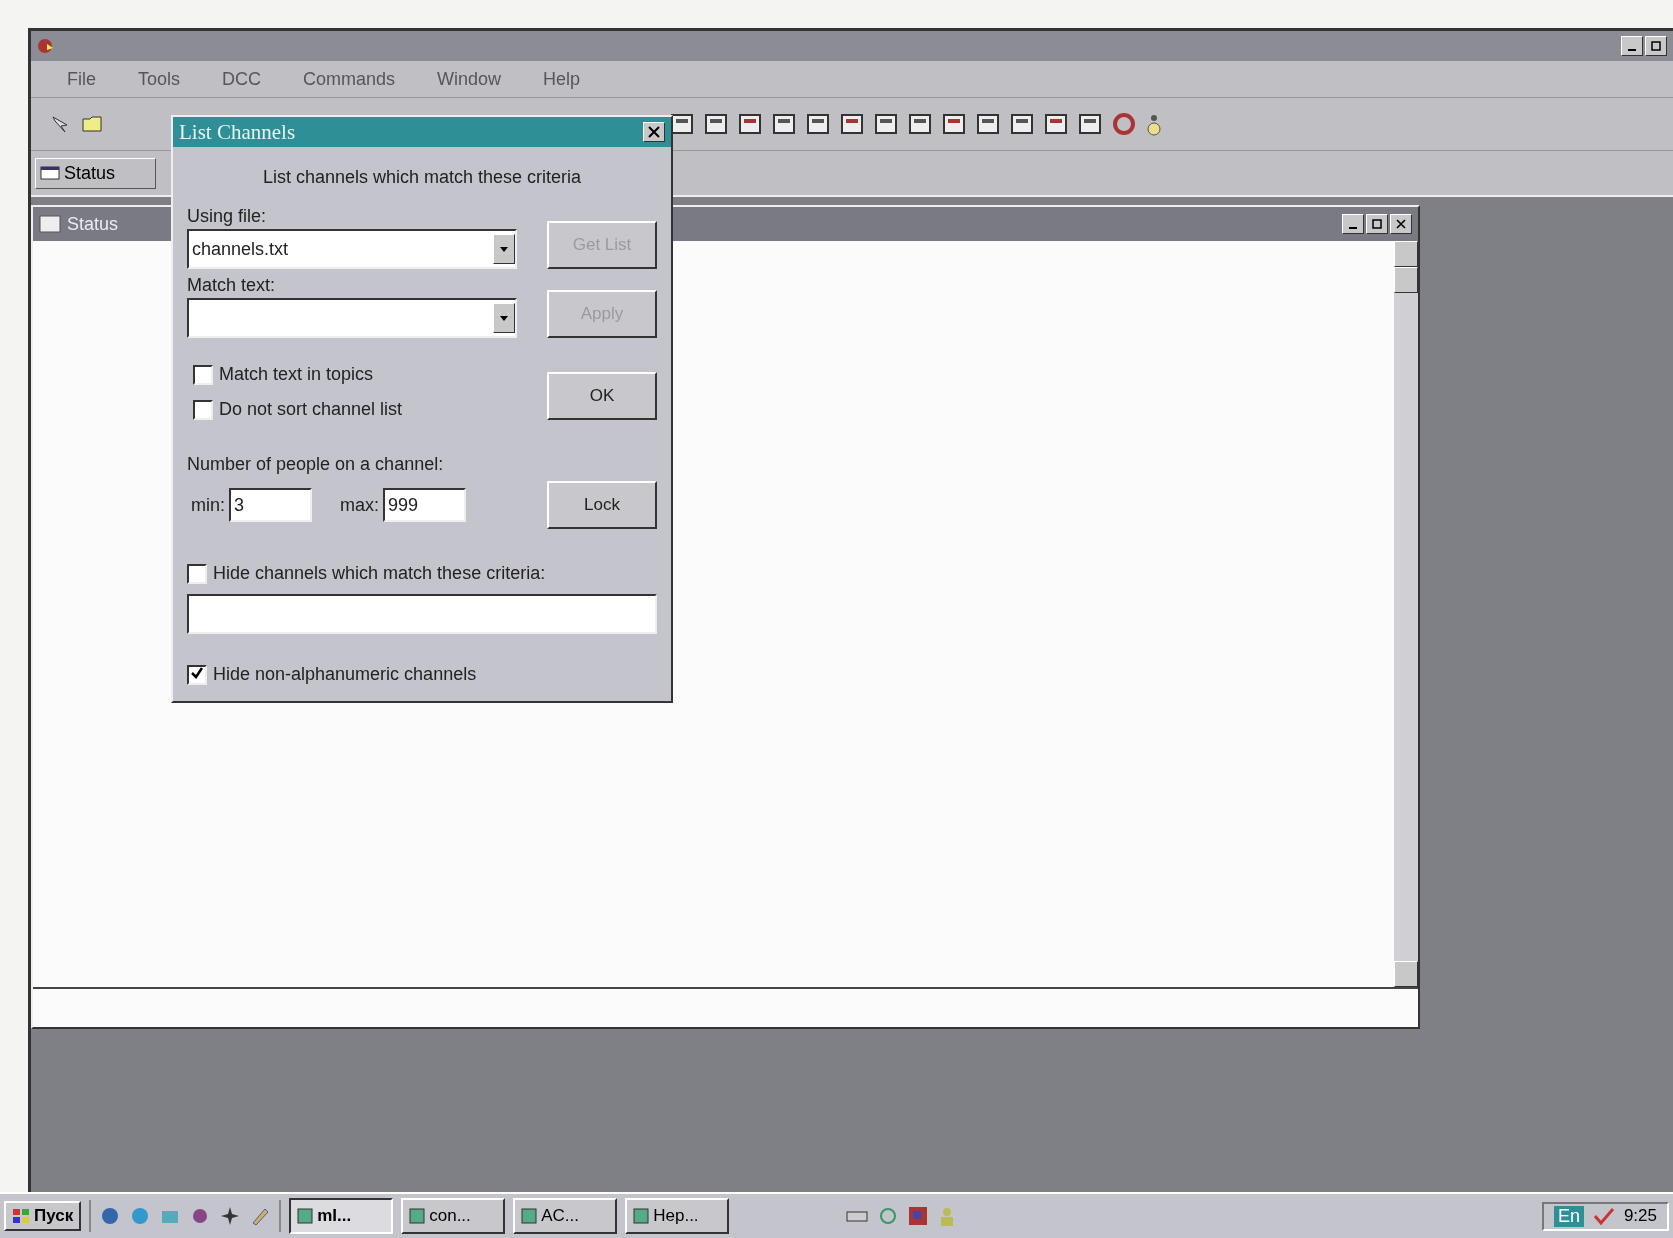  Describe the element at coordinates (208, 505) in the screenshot. I see `field-label: min:` at that location.